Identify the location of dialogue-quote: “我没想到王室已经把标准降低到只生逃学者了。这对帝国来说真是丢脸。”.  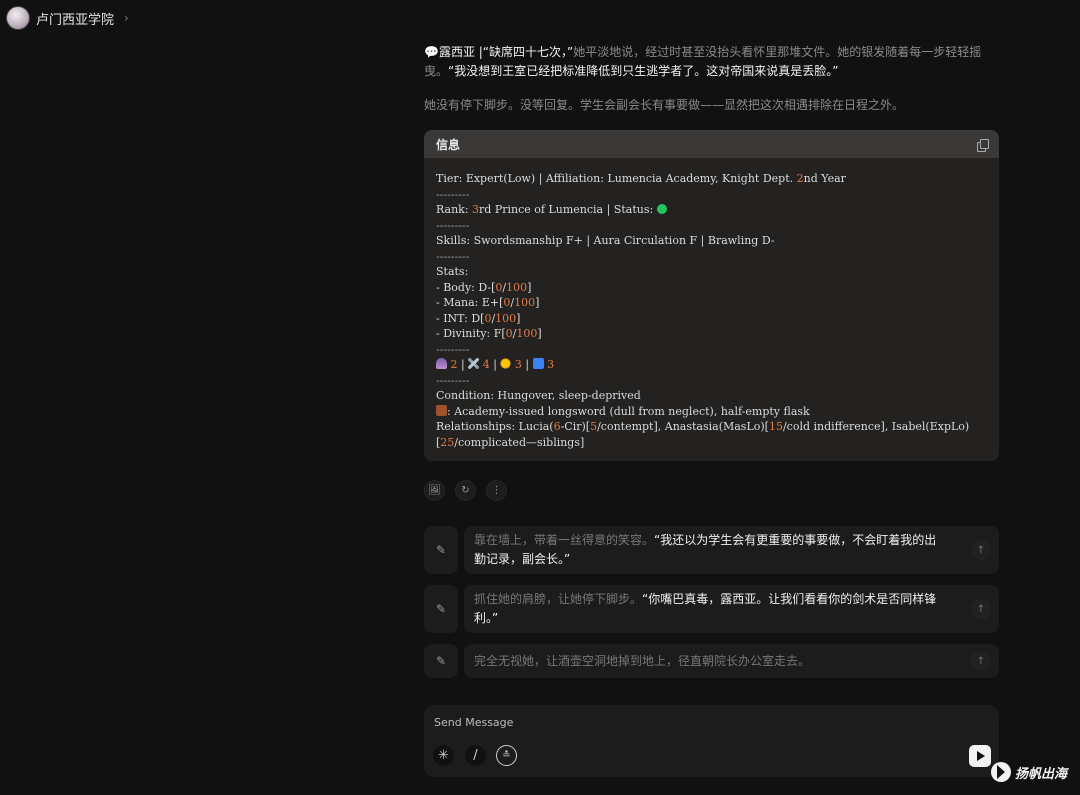
(643, 71).